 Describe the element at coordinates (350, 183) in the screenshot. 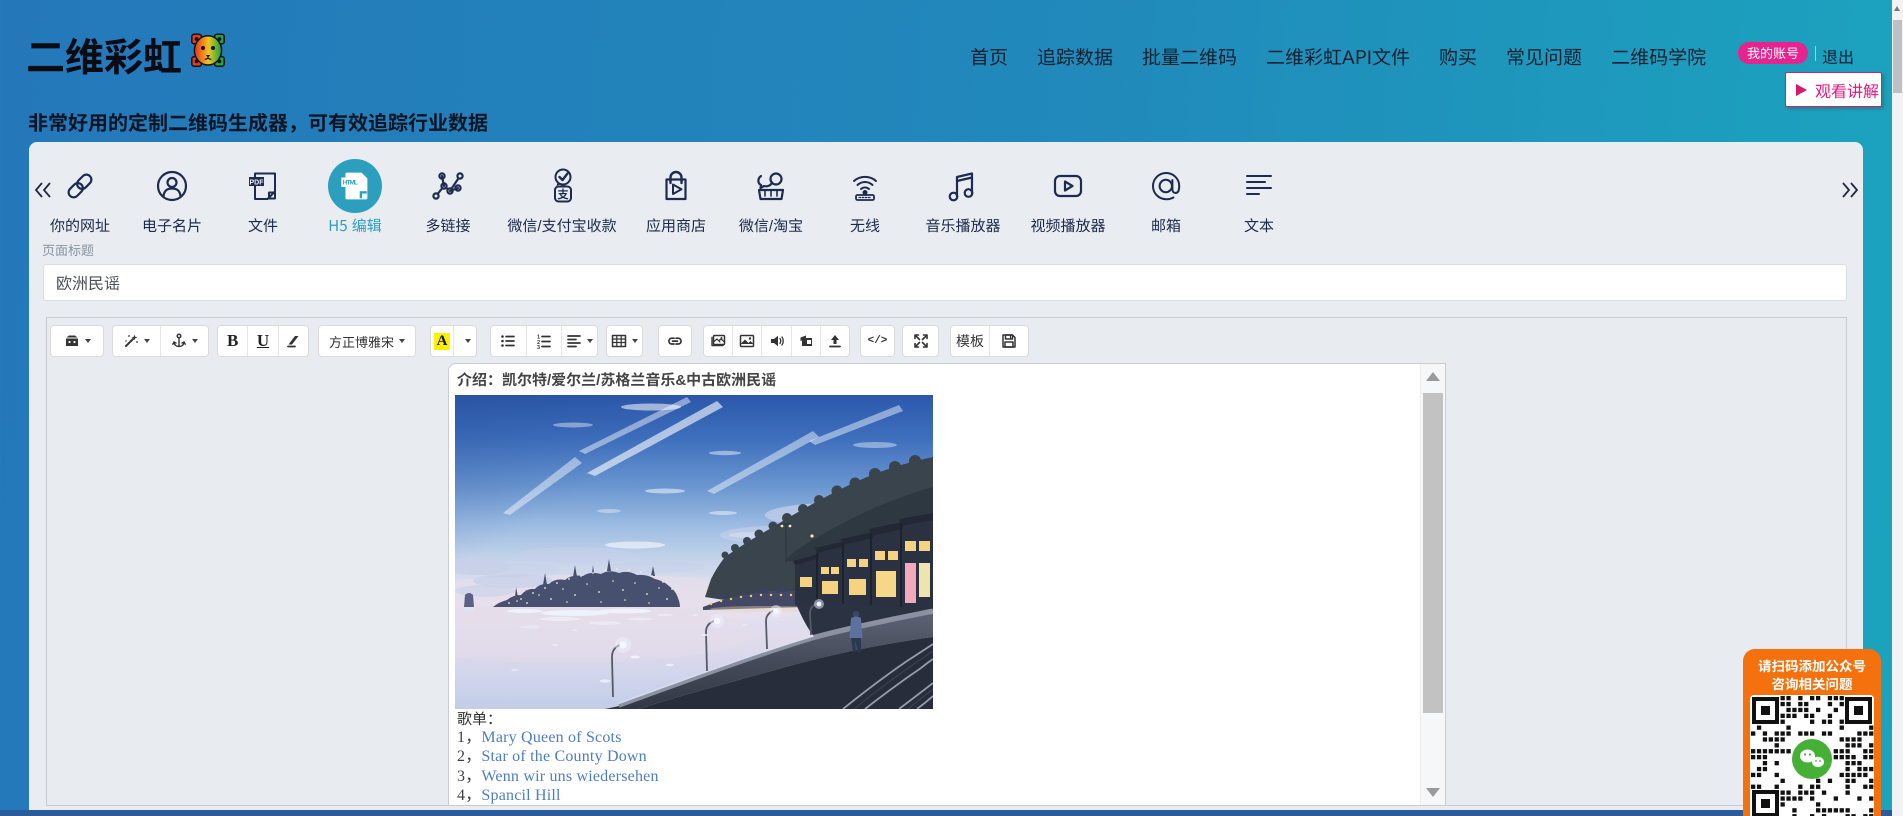

I see `svg-text: HTML` at that location.